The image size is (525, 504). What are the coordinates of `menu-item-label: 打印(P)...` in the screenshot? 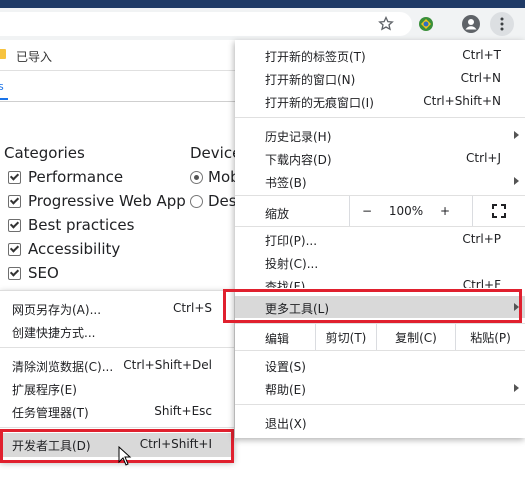 It's located at (291, 241).